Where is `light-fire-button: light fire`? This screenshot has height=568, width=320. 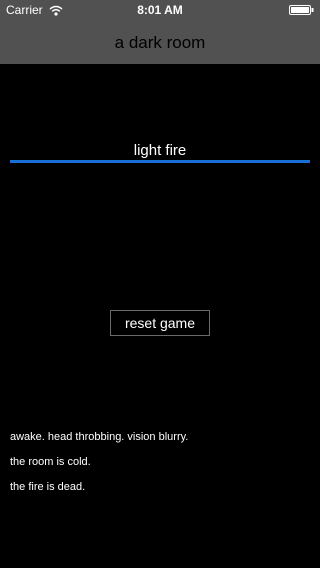 light-fire-button: light fire is located at coordinates (160, 151).